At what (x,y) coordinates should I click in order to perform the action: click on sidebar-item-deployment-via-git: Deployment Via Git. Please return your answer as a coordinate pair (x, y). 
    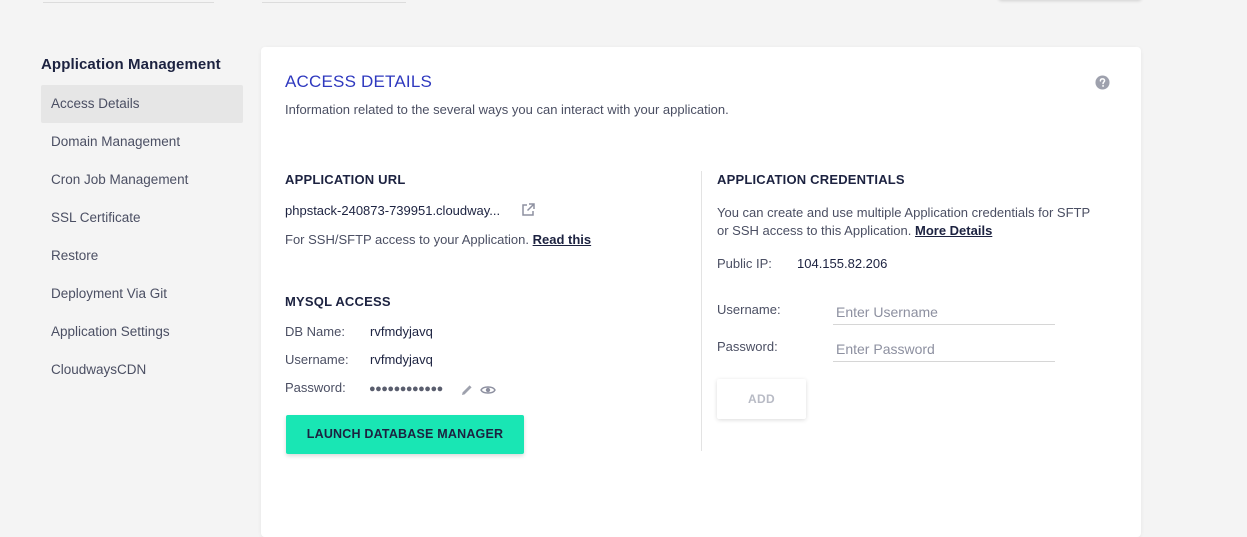
    Looking at the image, I should click on (142, 294).